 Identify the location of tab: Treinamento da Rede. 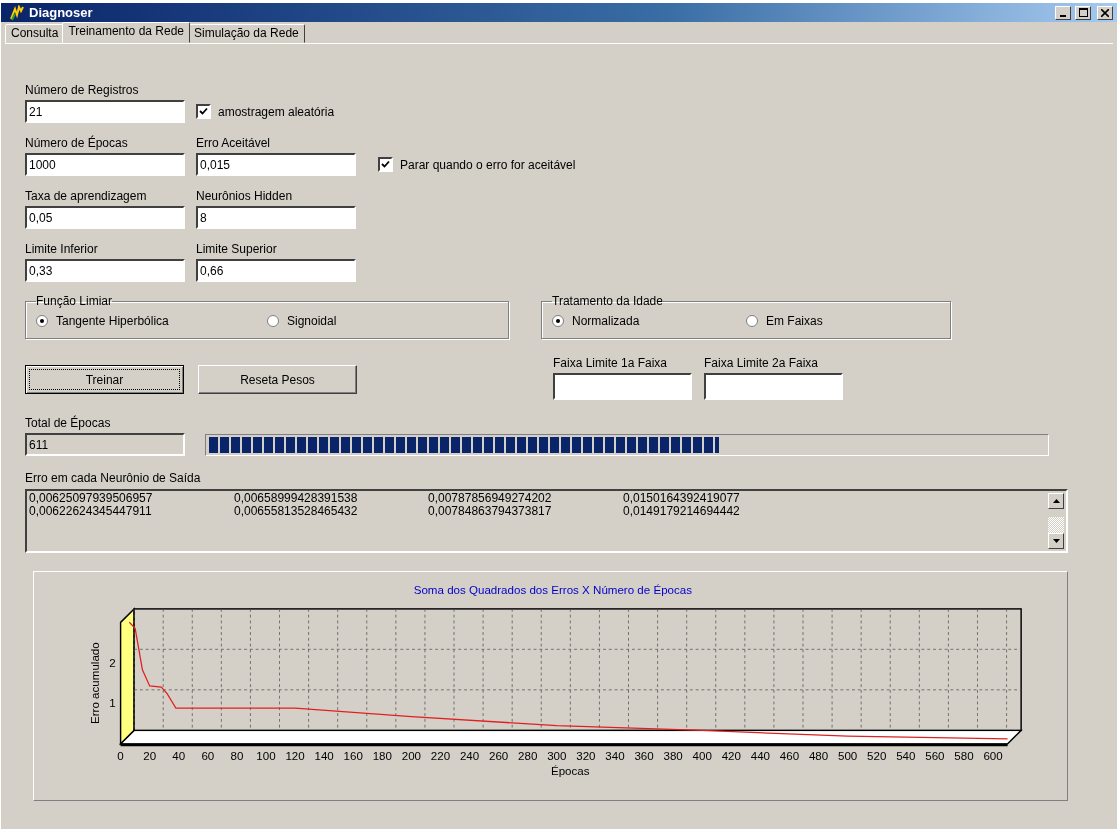
(126, 32).